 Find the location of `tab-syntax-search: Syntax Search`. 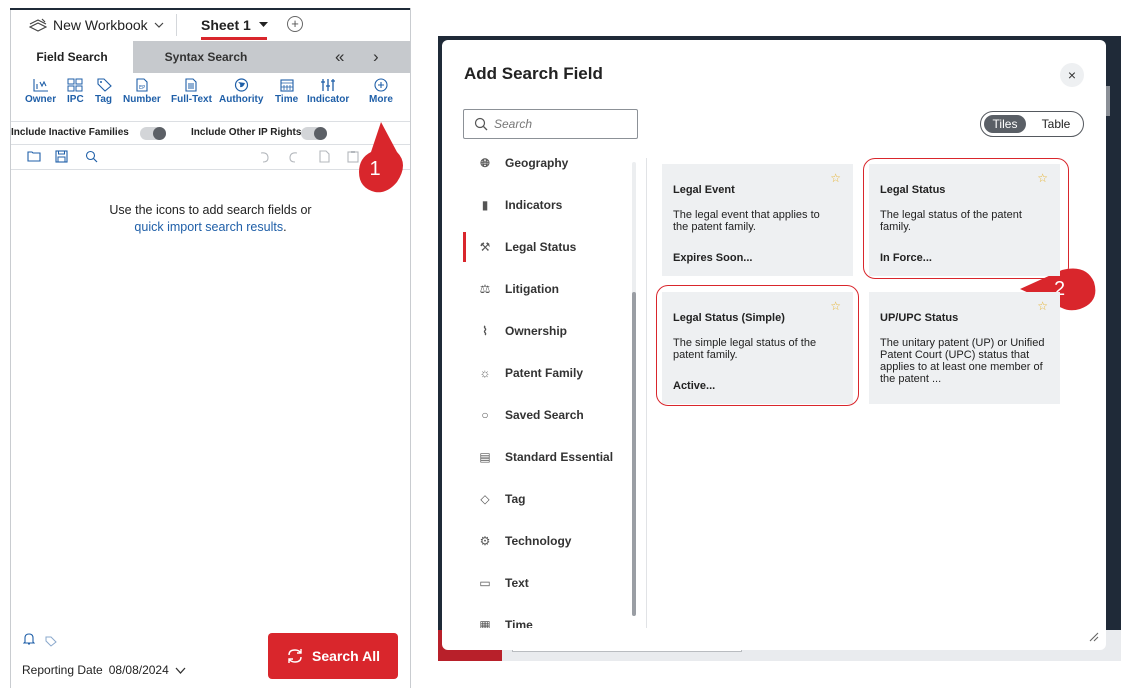

tab-syntax-search: Syntax Search is located at coordinates (206, 57).